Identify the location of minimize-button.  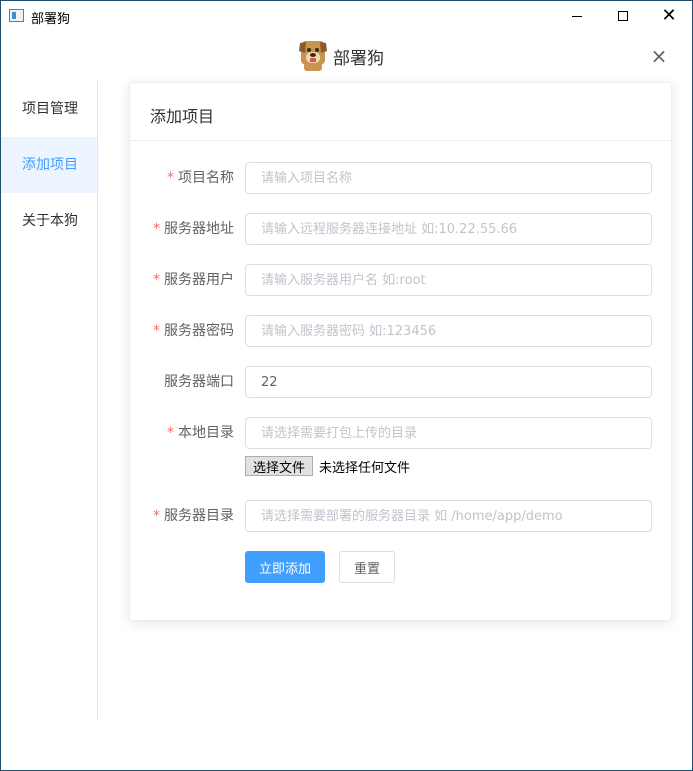
(577, 16).